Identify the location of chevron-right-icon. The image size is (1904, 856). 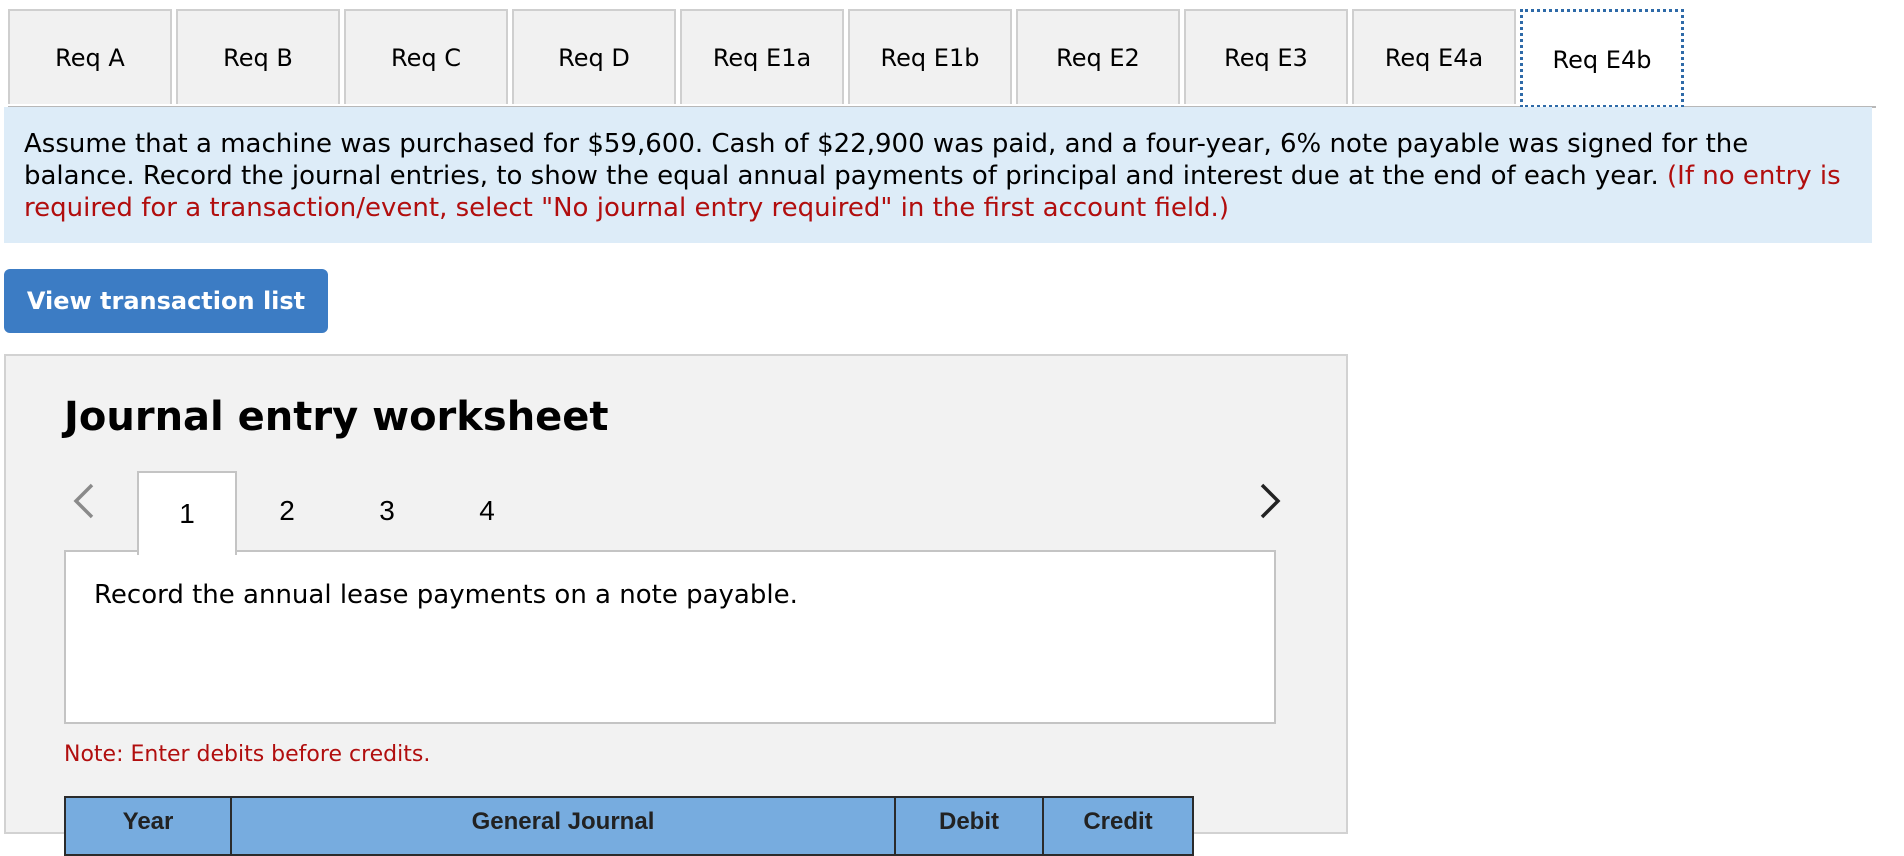
(1270, 501).